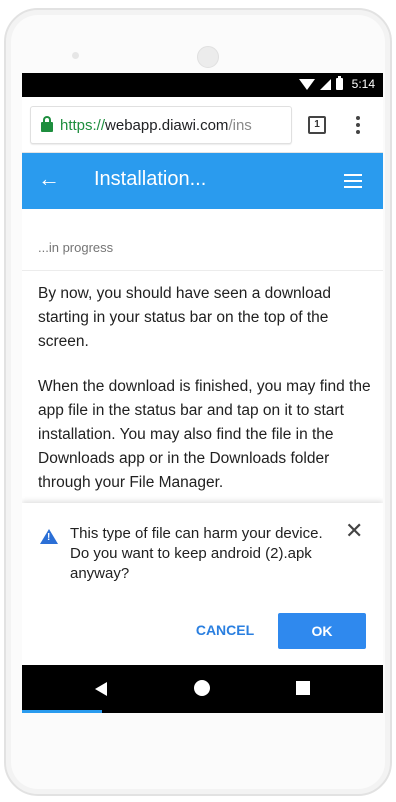 This screenshot has width=396, height=802. I want to click on proximity-sensor, so click(75, 55).